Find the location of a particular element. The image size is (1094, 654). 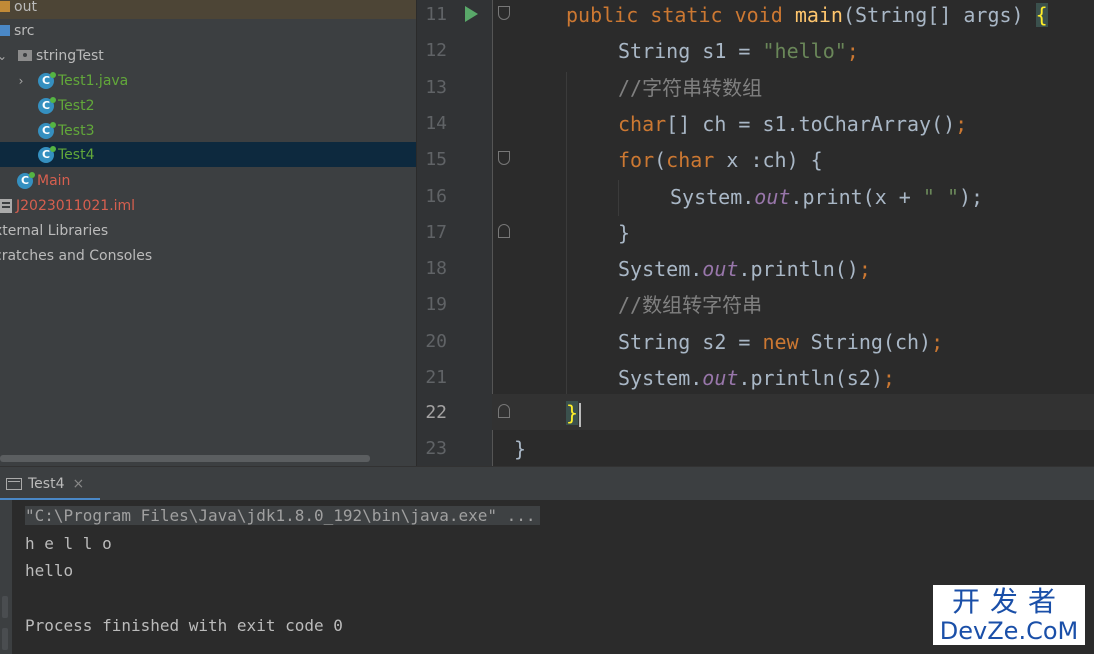

code-text: System.out.print(x + " "); is located at coordinates (827, 196).